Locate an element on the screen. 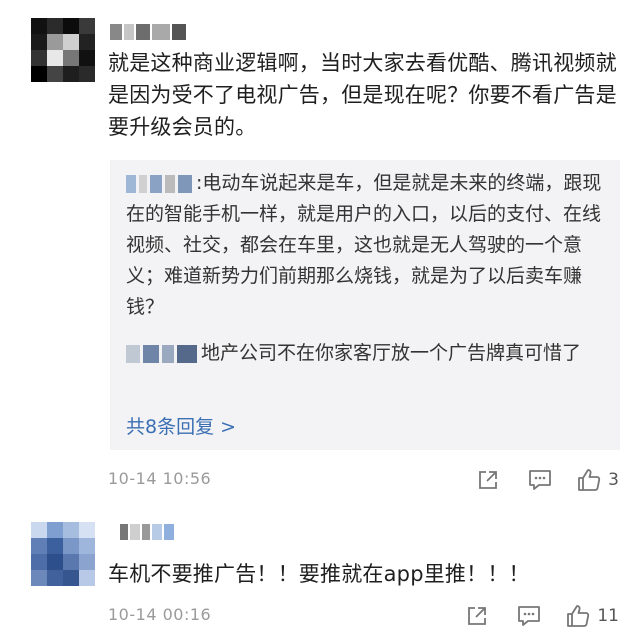 The image size is (641, 639). reply-2: 地产公司不在你家客厅放一个广告牌真可惜了 is located at coordinates (365, 353).